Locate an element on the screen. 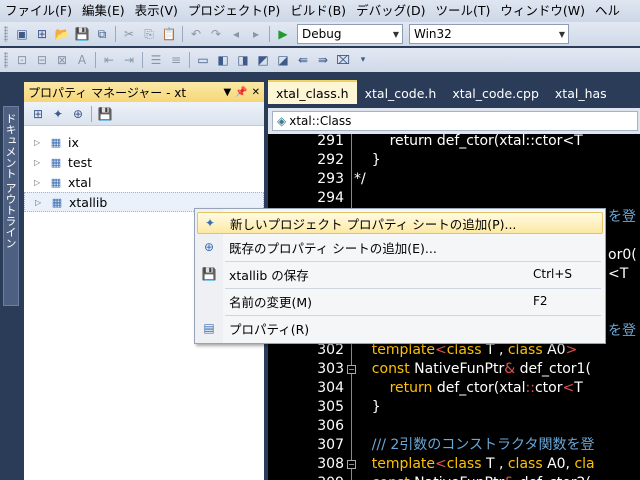 The width and height of the screenshot is (640, 480). add-item-icon: ⊞ is located at coordinates (42, 34).